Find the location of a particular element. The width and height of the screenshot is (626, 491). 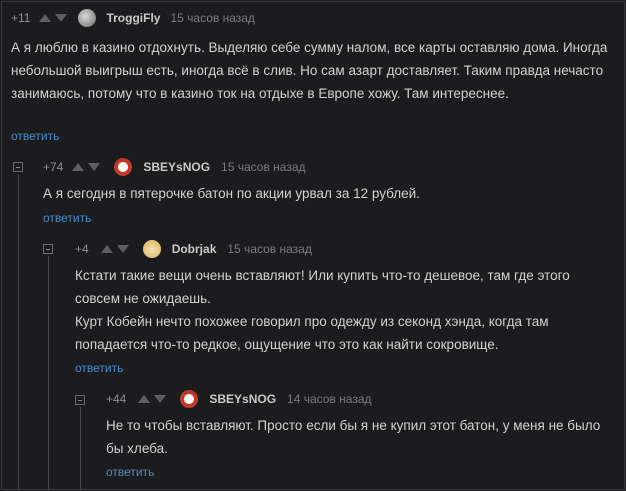

comment-header: +11 TroggiFly 15 часов назад is located at coordinates (133, 18).